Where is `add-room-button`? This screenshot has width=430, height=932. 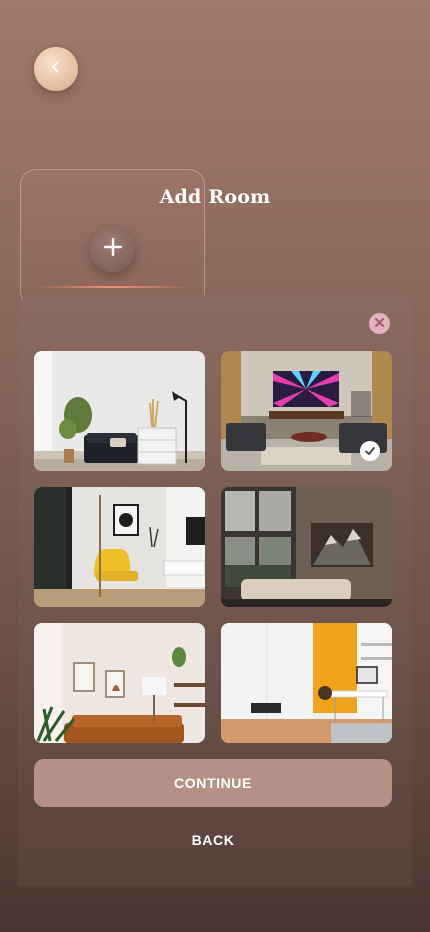 add-room-button is located at coordinates (112, 249).